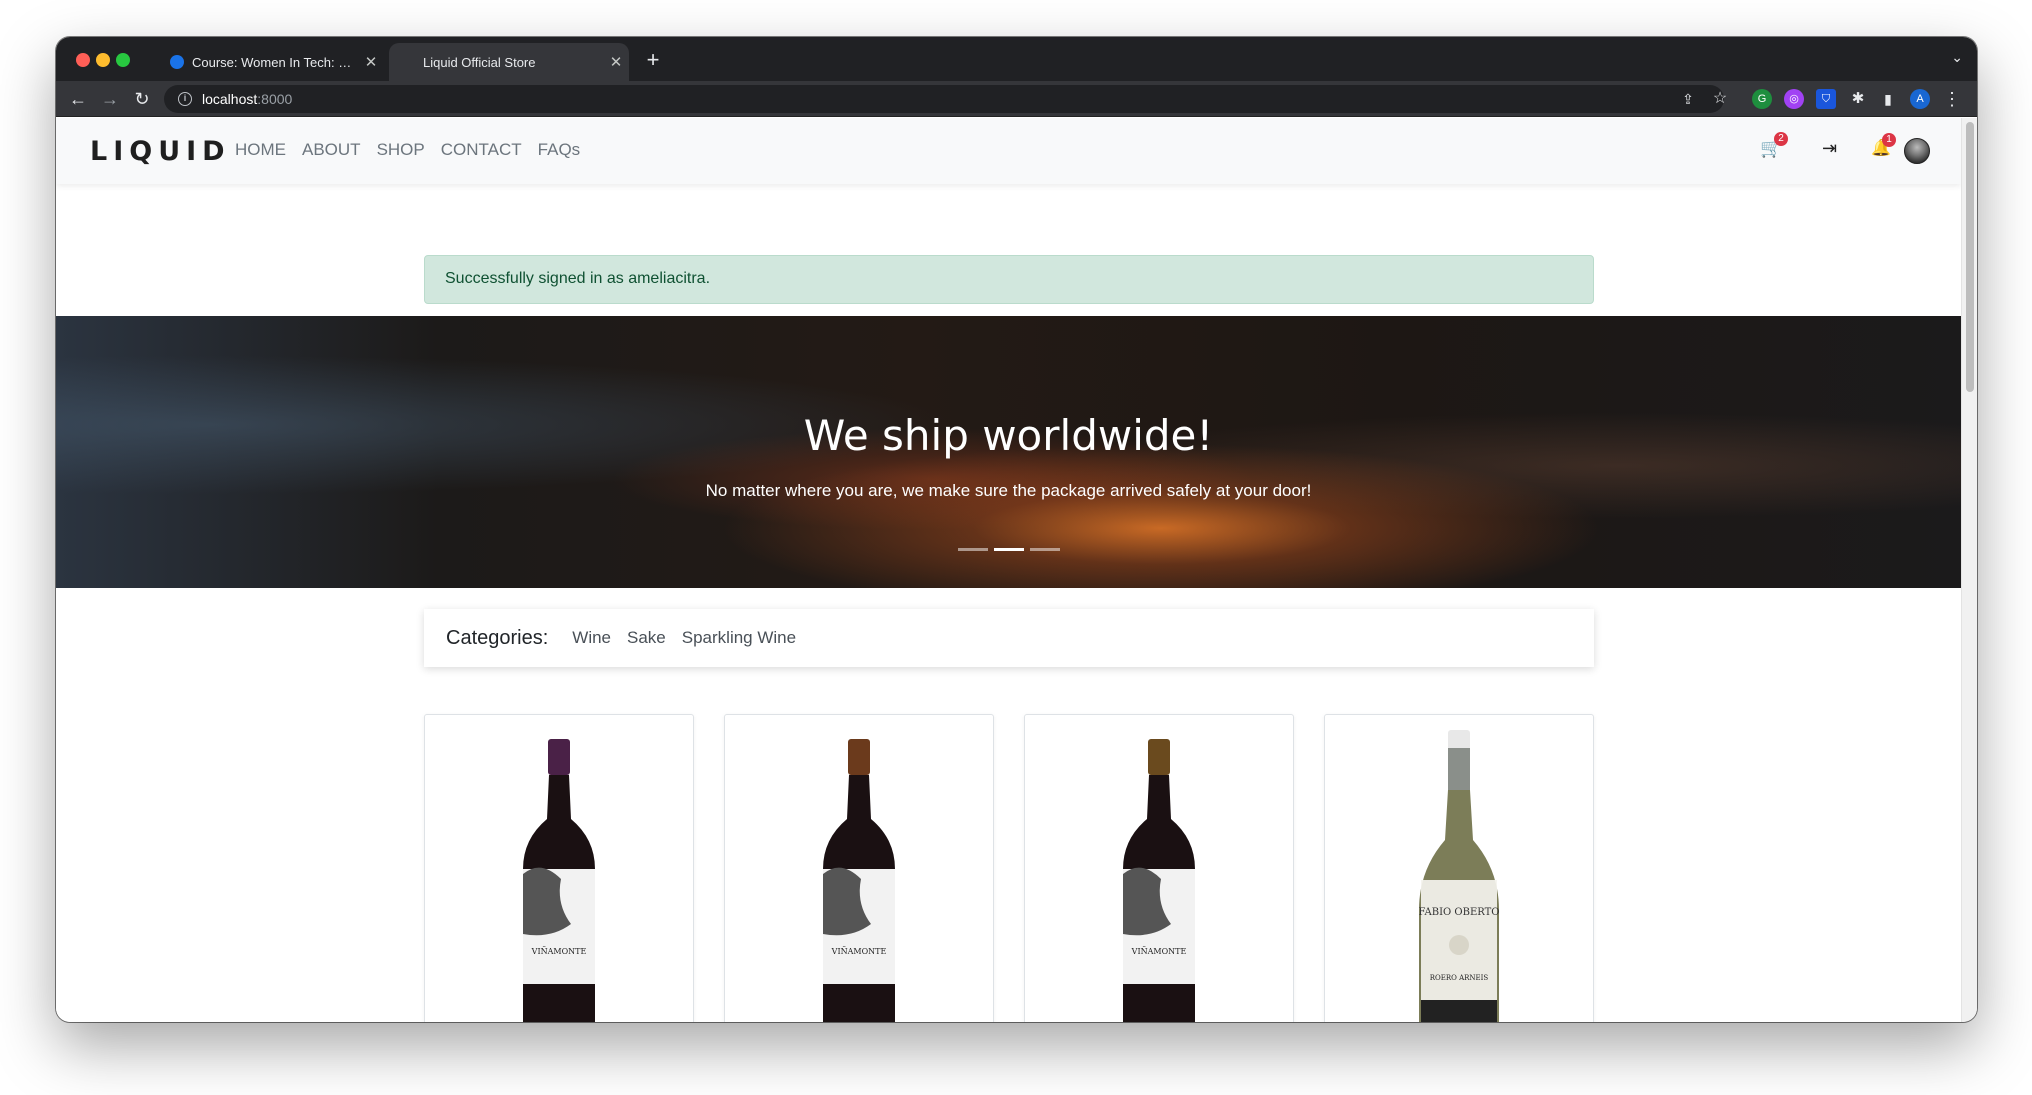 The height and width of the screenshot is (1095, 2032). I want to click on page-scrollbar, so click(1969, 570).